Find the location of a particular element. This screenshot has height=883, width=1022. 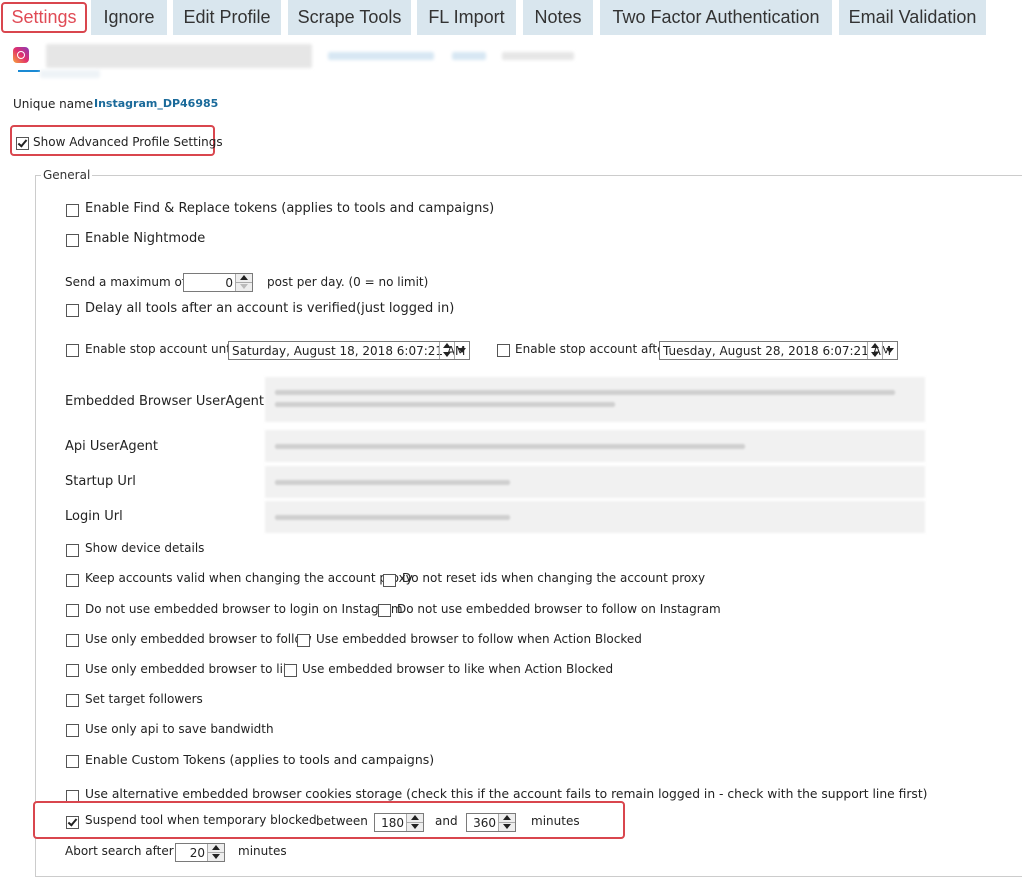

embedded-ua-field is located at coordinates (595, 399).